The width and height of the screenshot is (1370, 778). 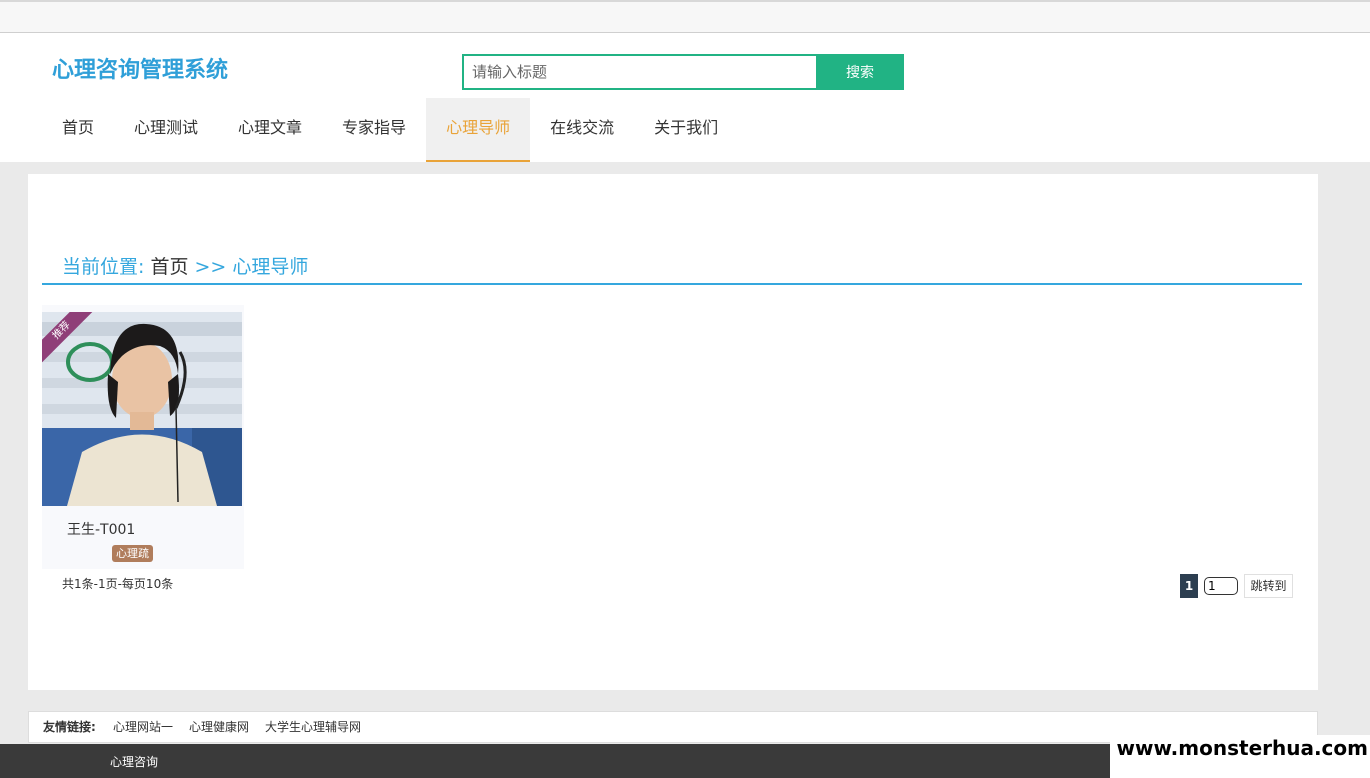 What do you see at coordinates (270, 267) in the screenshot?
I see `breadcrumb-current: 心理导师` at bounding box center [270, 267].